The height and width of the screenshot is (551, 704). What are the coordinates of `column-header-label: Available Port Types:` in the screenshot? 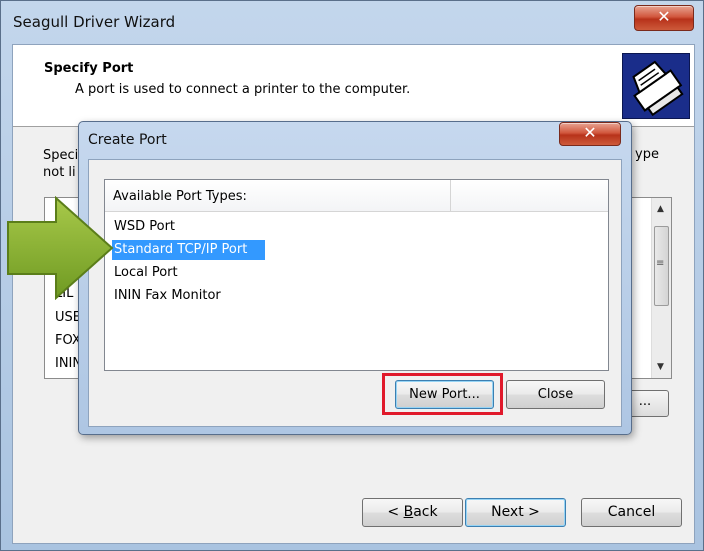 It's located at (180, 196).